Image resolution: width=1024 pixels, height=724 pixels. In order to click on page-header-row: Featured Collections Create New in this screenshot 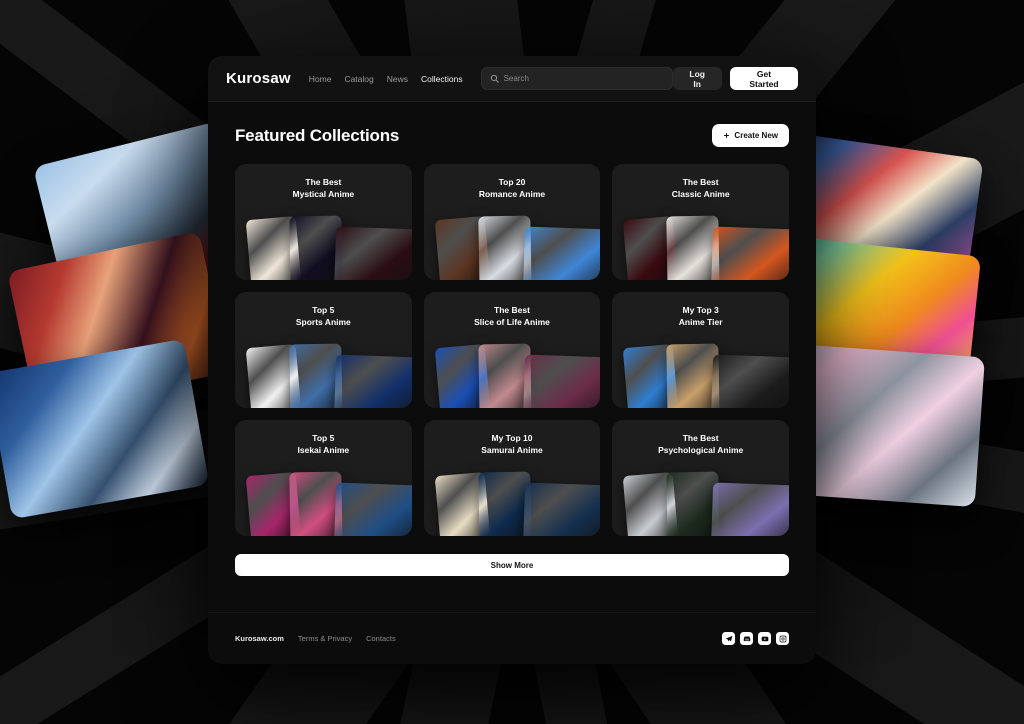, I will do `click(512, 135)`.